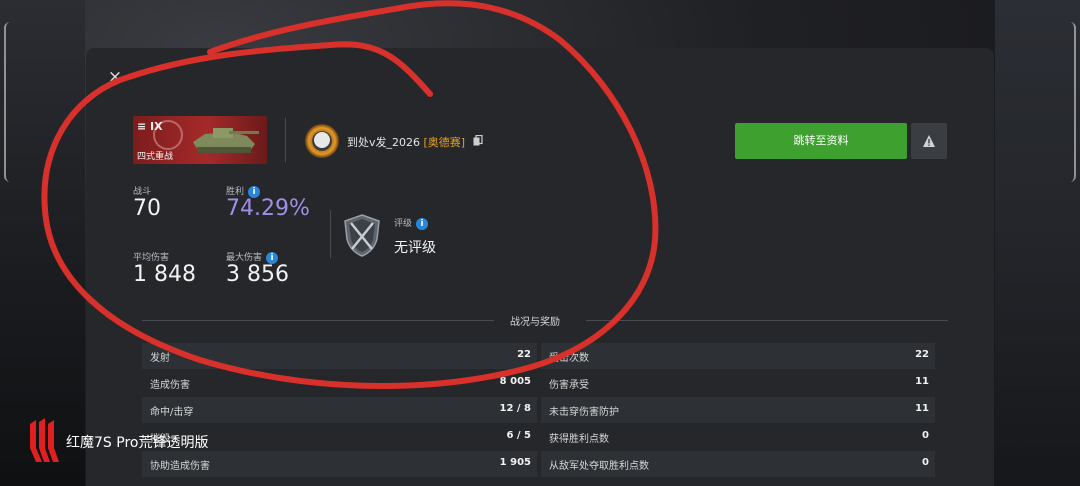 Image resolution: width=1080 pixels, height=486 pixels. What do you see at coordinates (322, 141) in the screenshot?
I see `player-rank-icon` at bounding box center [322, 141].